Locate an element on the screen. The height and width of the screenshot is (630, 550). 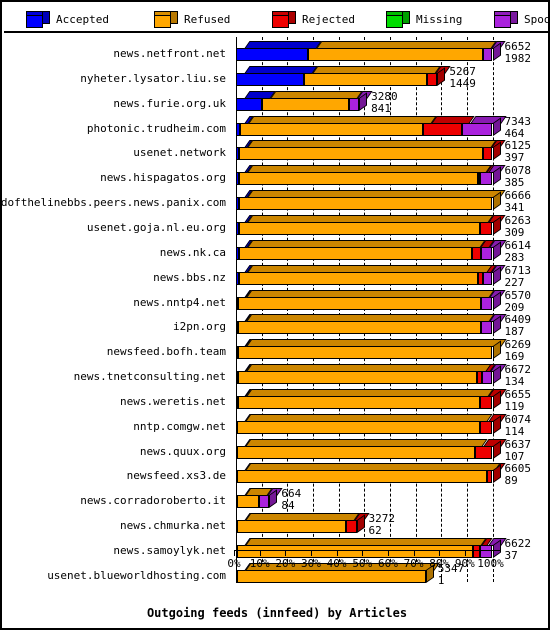
bar-value-secondary: 1449 is located at coordinates (462, 83).